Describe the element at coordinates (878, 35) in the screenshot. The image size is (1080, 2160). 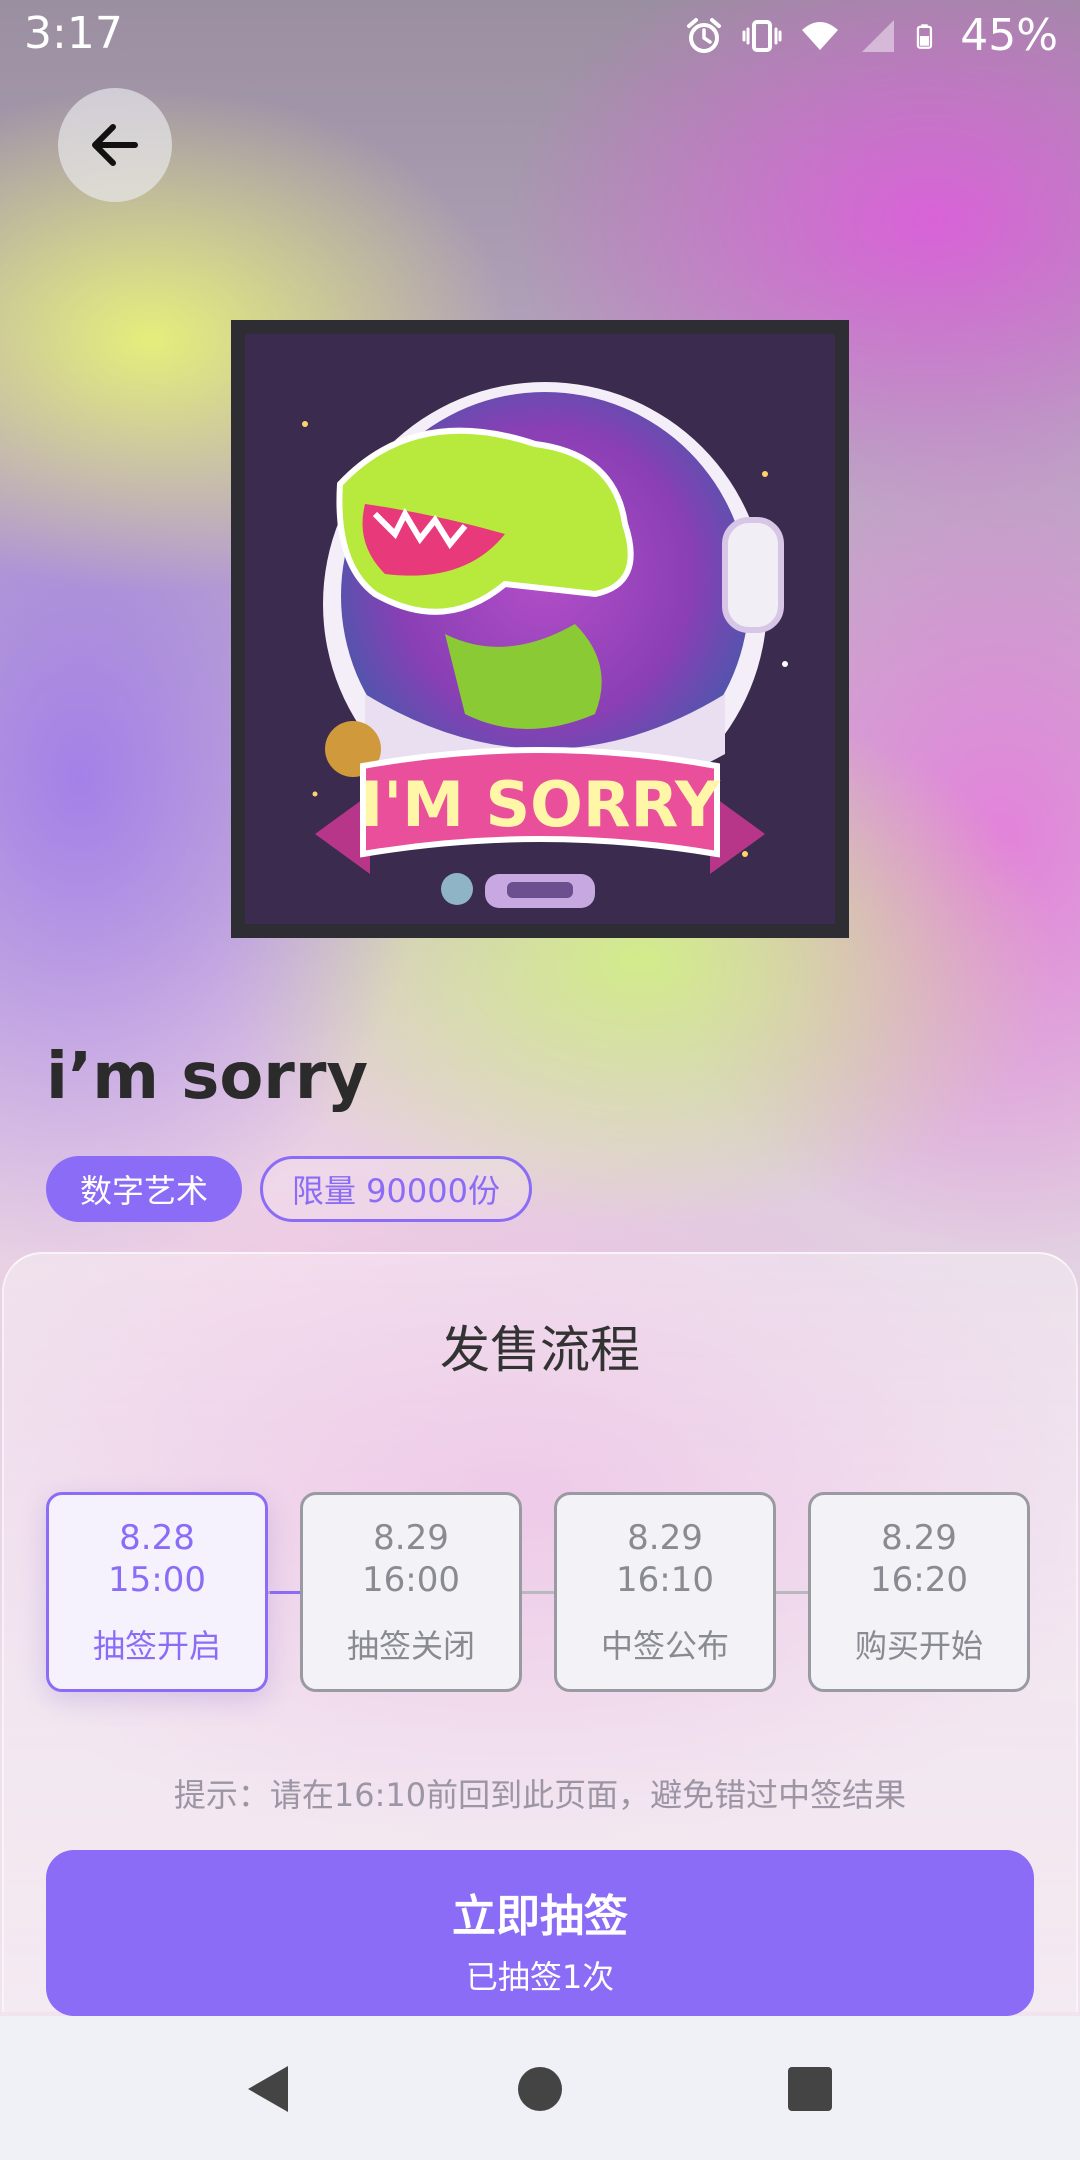
I see `signal-icon` at that location.